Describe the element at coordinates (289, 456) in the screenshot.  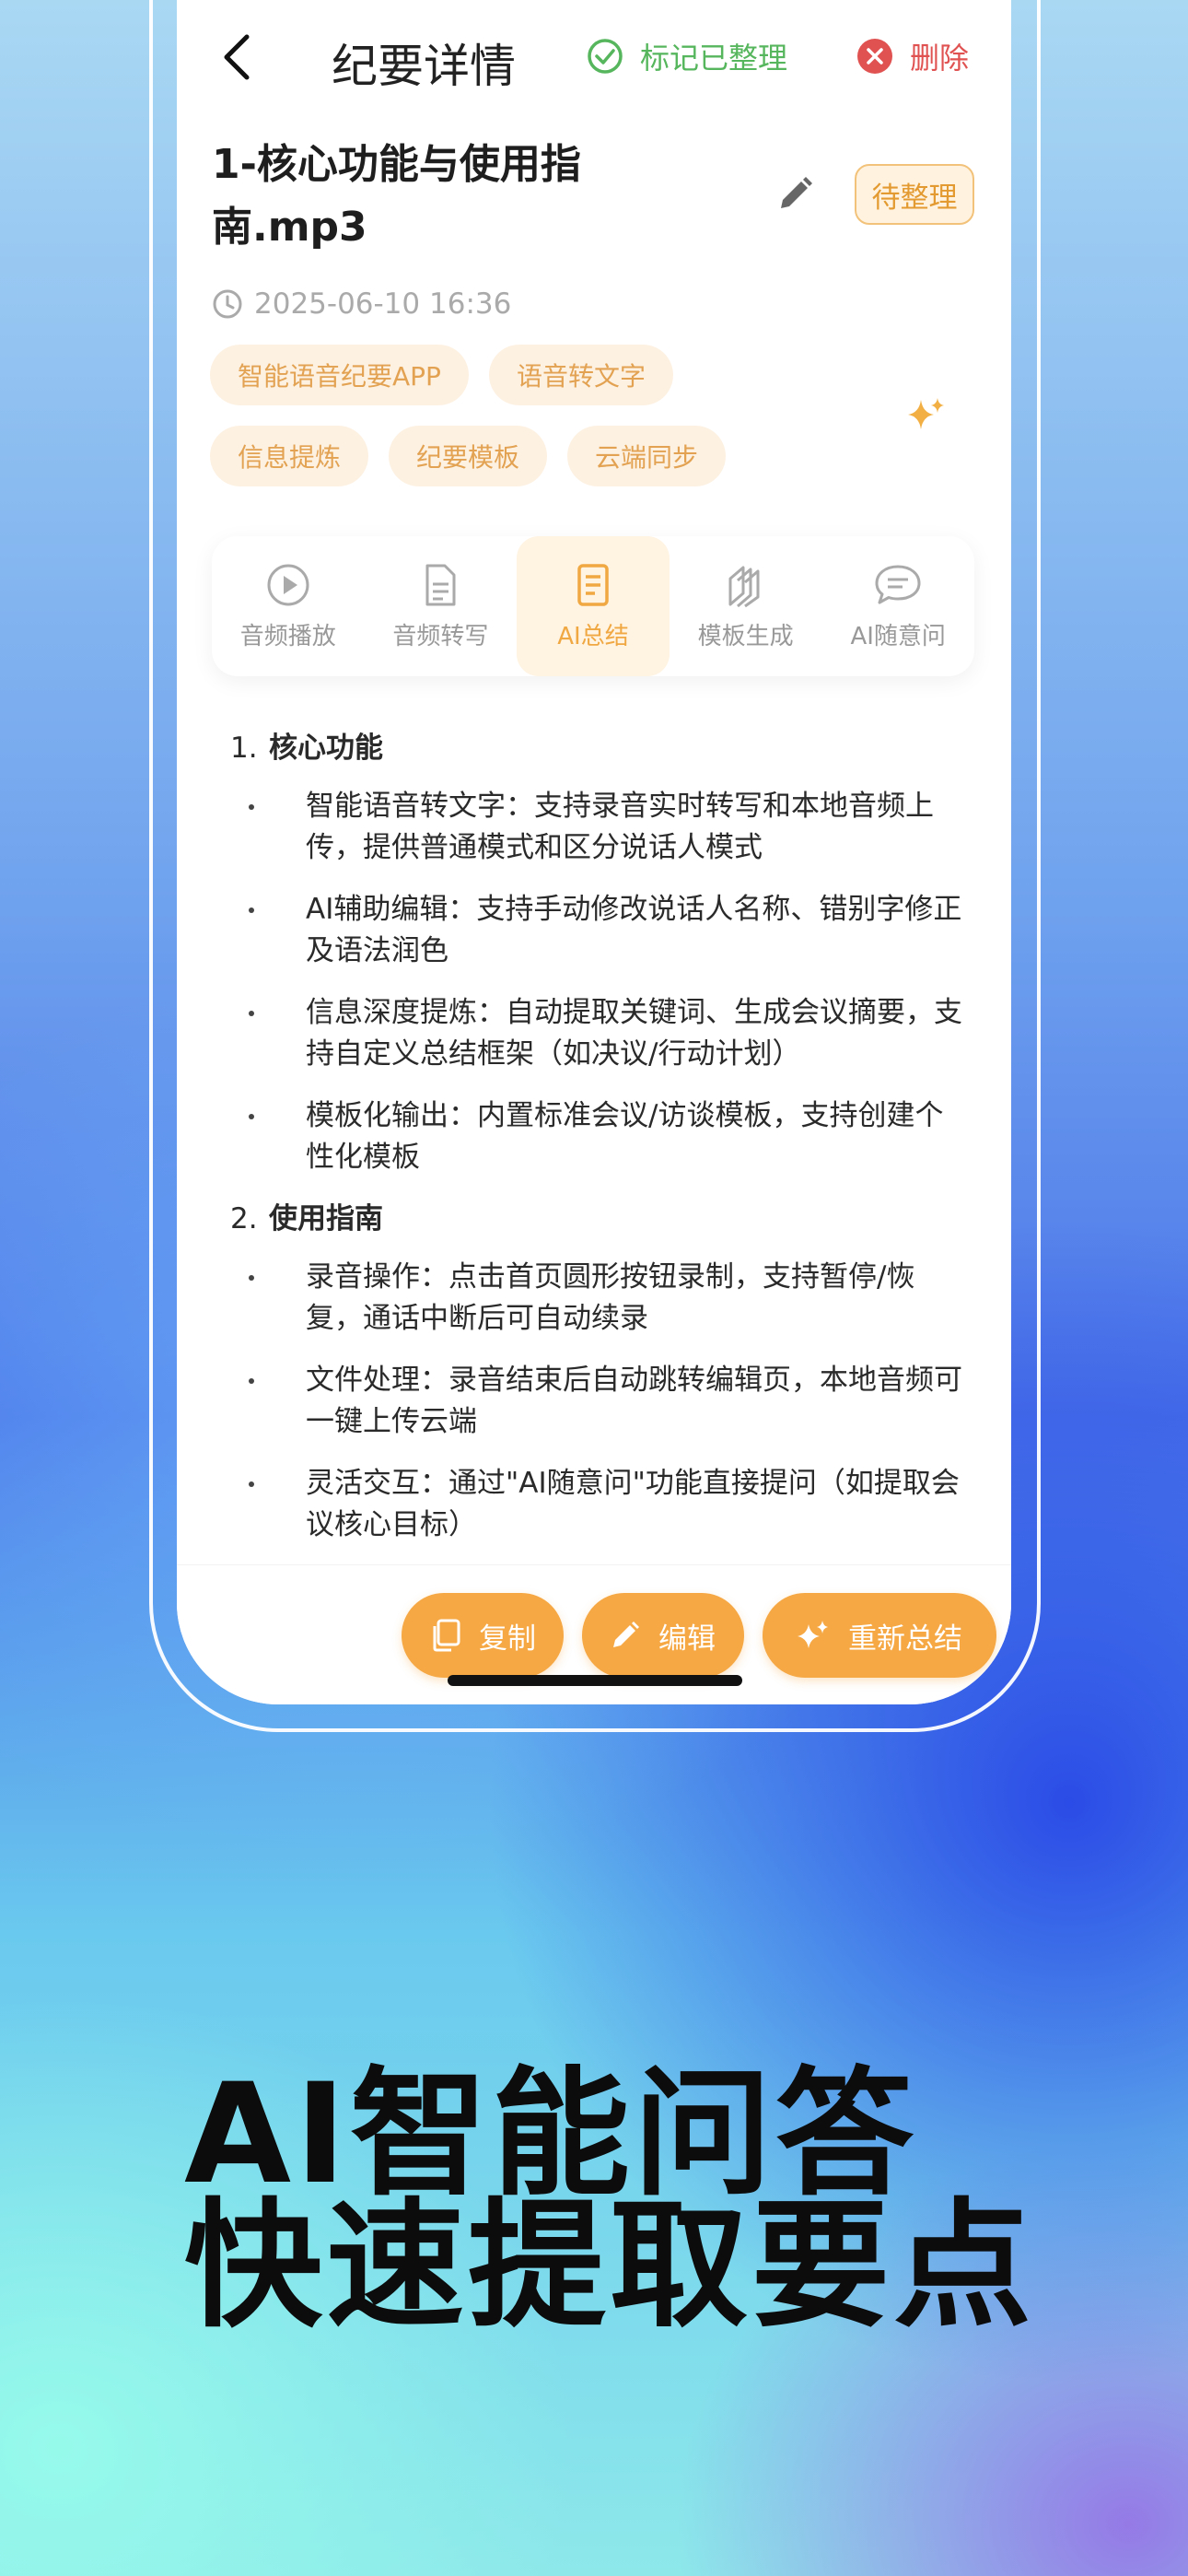
I see `tag: 信息提炼` at that location.